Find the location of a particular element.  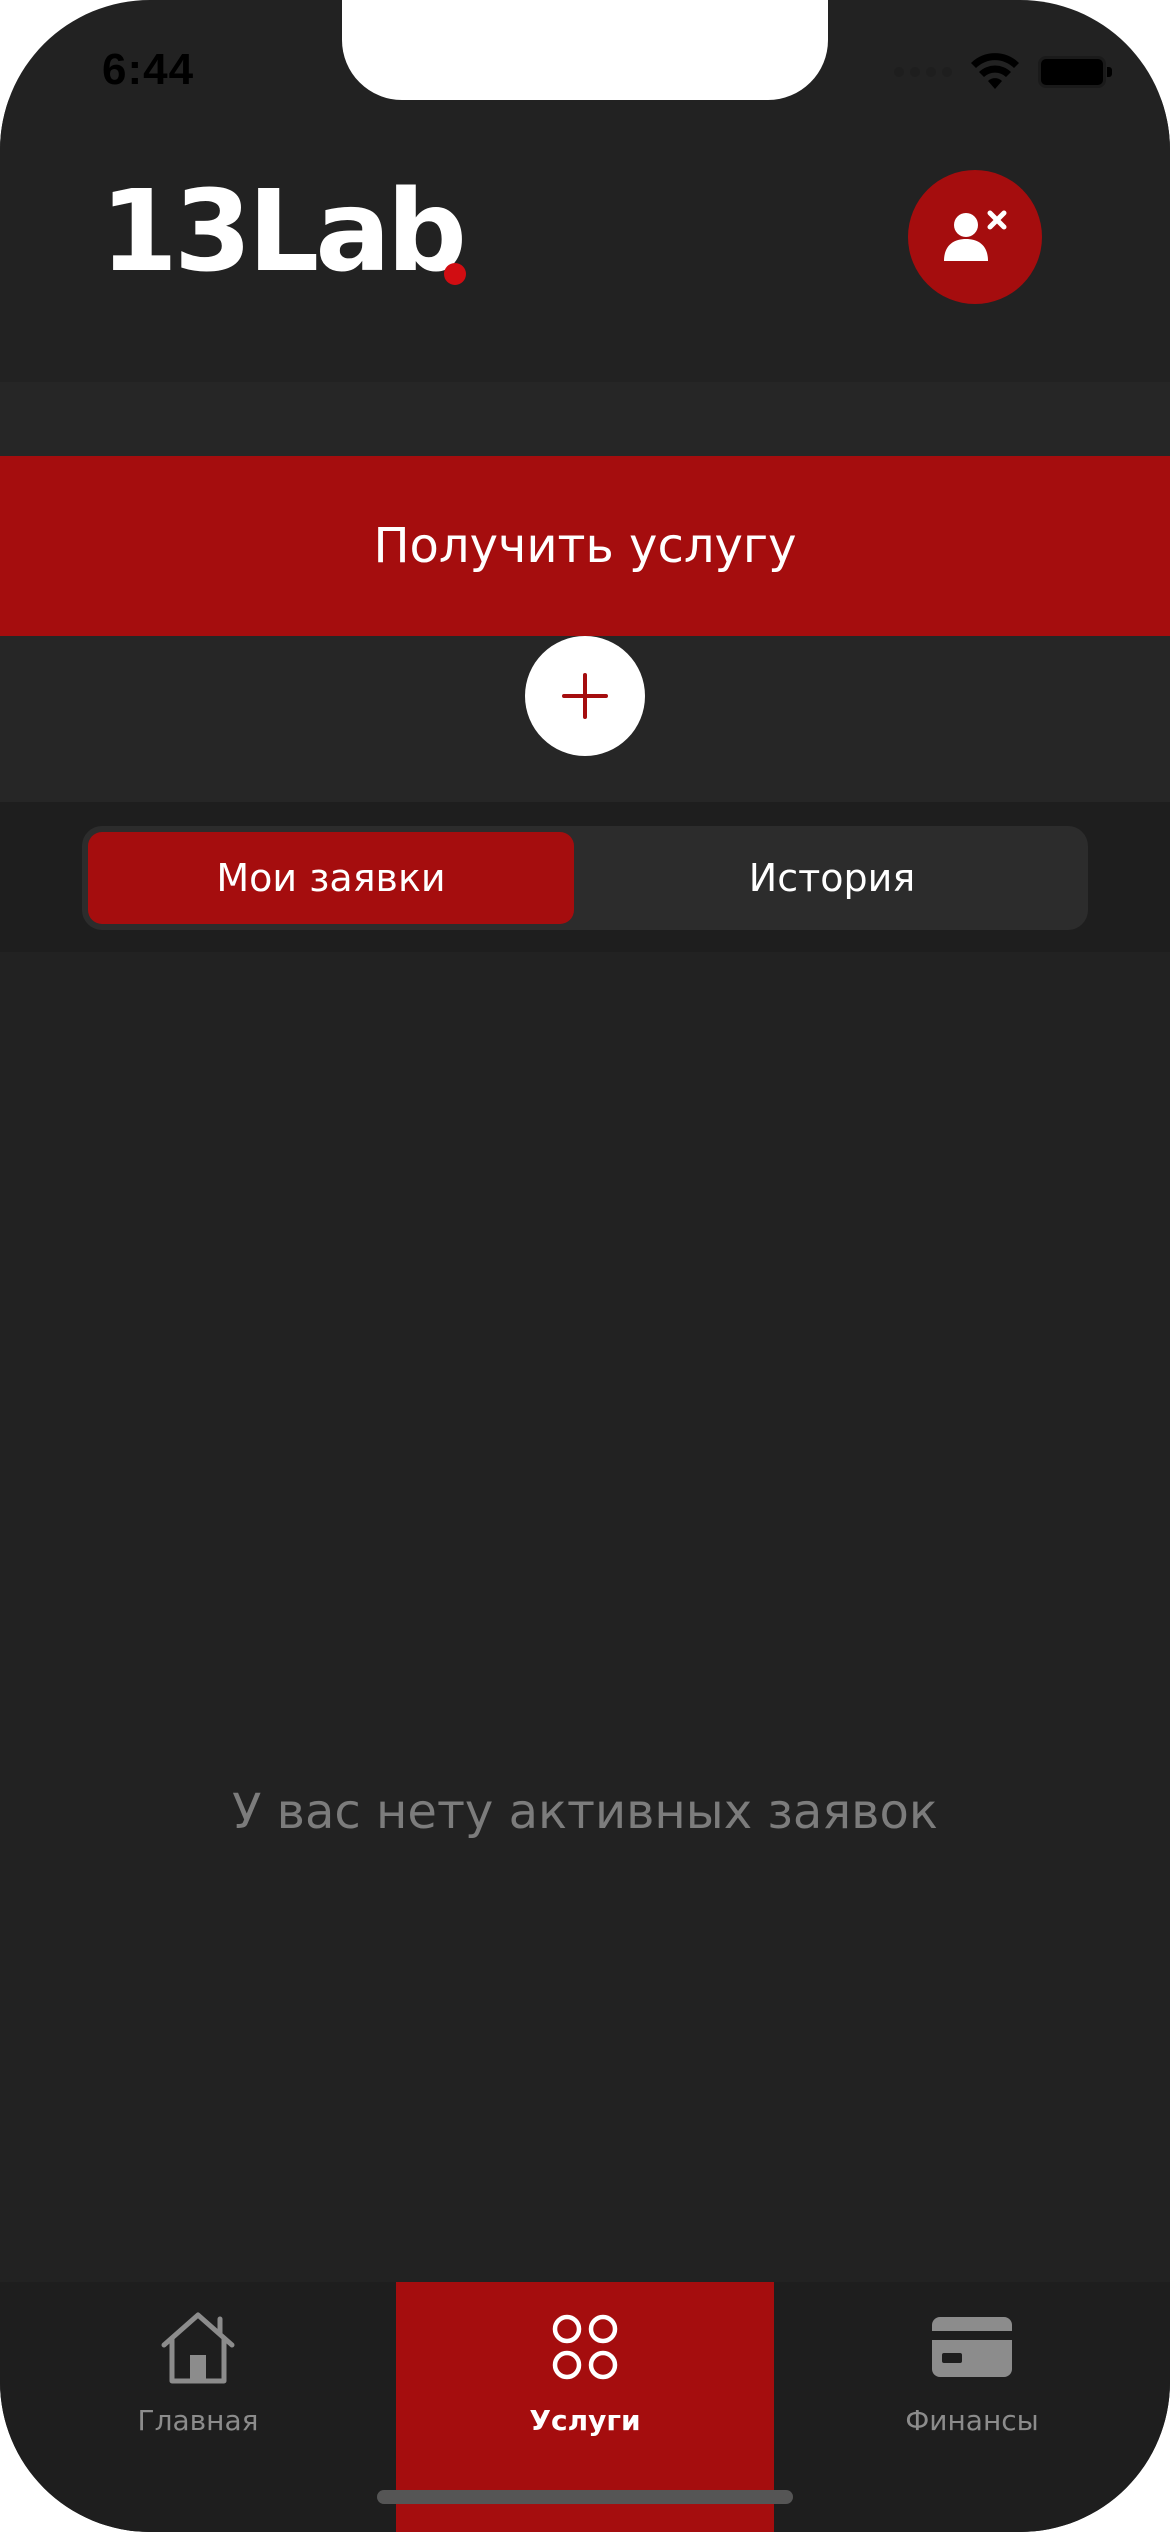

empty-state-message: У вас нету активных заявок is located at coordinates (585, 1812).